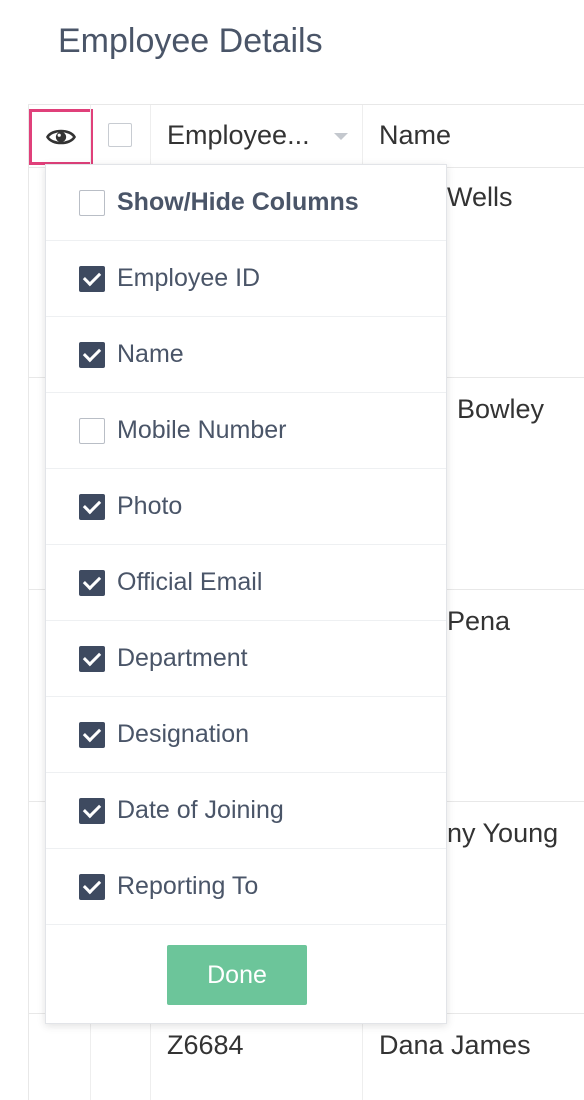 This screenshot has width=584, height=1100. Describe the element at coordinates (190, 582) in the screenshot. I see `option-label: Official Email` at that location.